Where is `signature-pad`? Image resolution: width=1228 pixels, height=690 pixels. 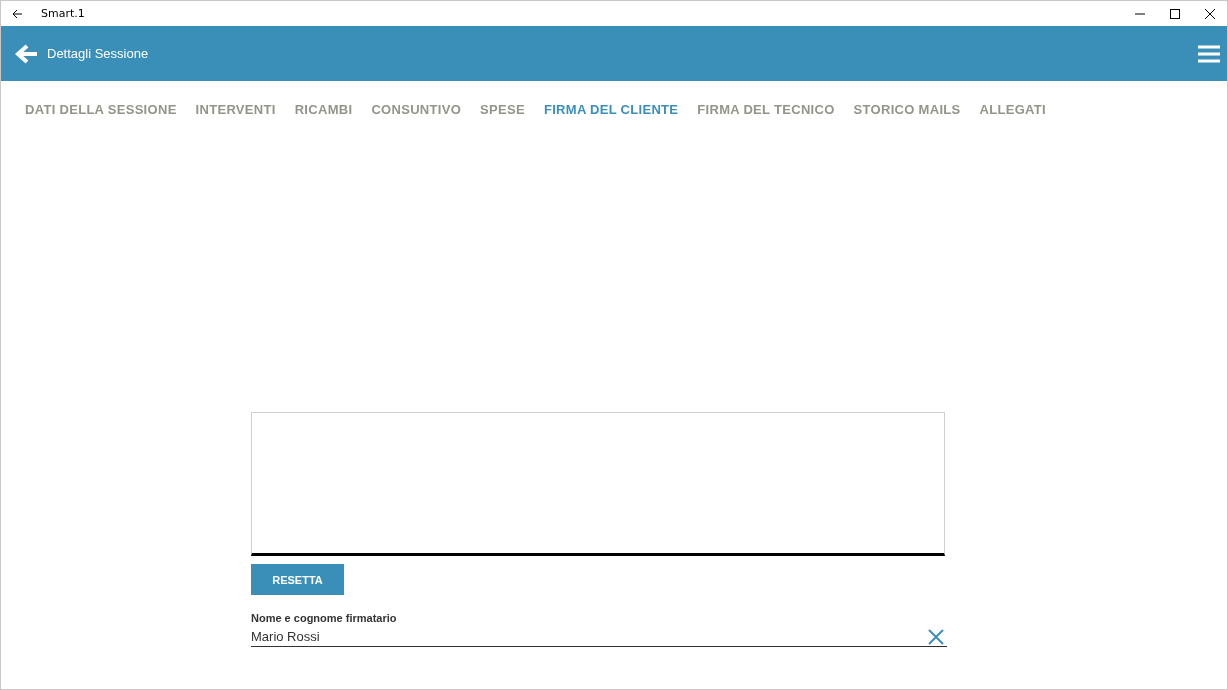
signature-pad is located at coordinates (598, 484).